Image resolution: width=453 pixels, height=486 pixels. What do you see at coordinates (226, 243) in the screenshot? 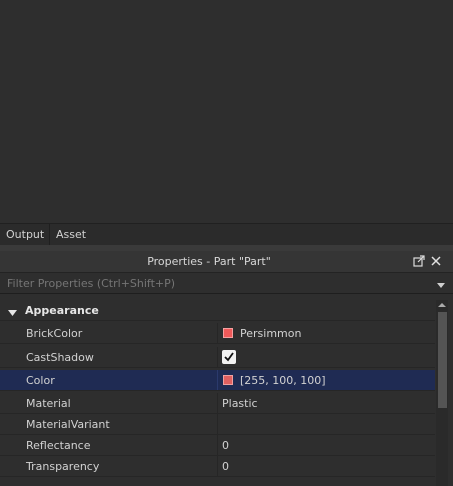
I see `bottom-tab-bar: Output Asset Manager` at bounding box center [226, 243].